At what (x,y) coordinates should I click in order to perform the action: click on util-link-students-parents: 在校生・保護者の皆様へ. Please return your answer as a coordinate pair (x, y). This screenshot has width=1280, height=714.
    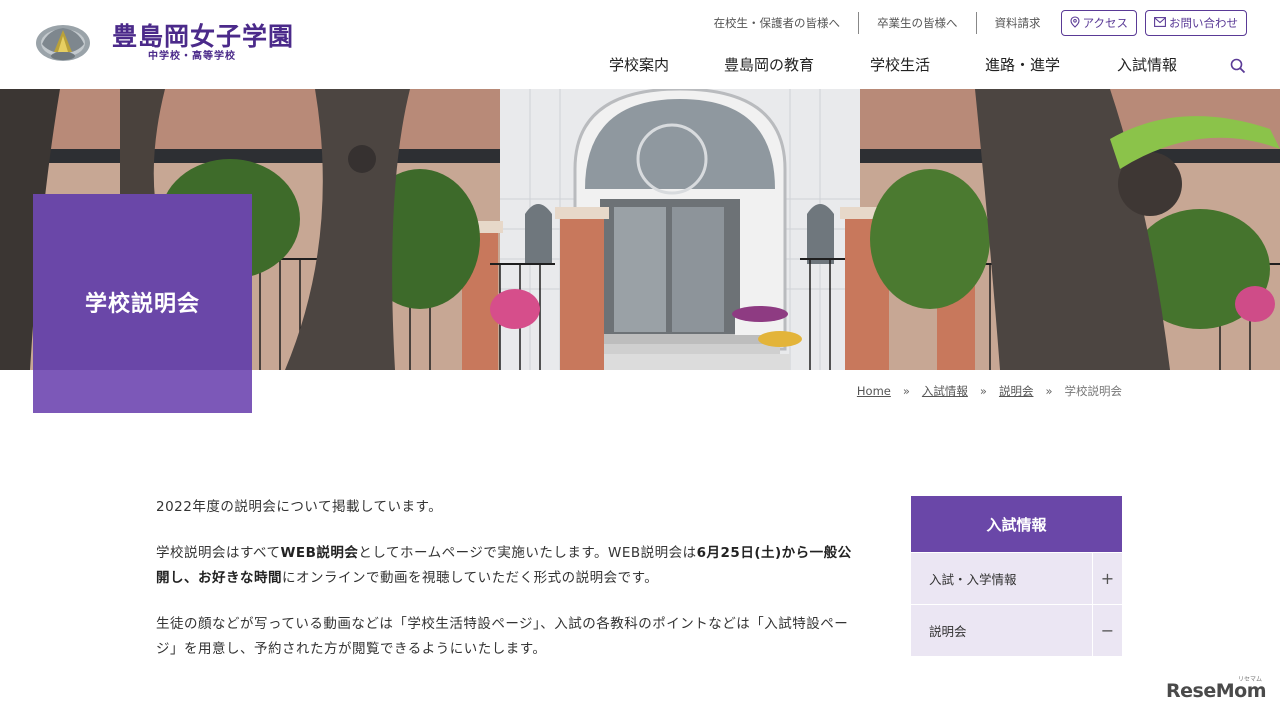
    Looking at the image, I should click on (778, 23).